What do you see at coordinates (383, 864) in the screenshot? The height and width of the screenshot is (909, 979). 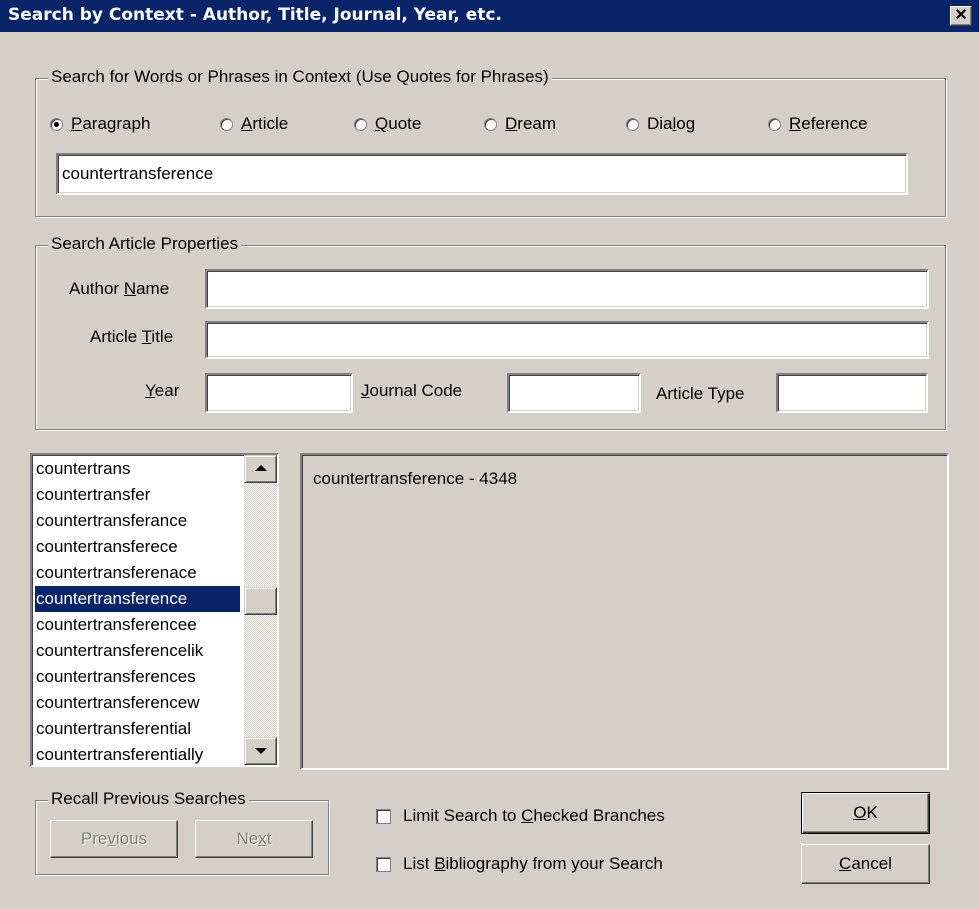 I see `bibliography-checkbox-box` at bounding box center [383, 864].